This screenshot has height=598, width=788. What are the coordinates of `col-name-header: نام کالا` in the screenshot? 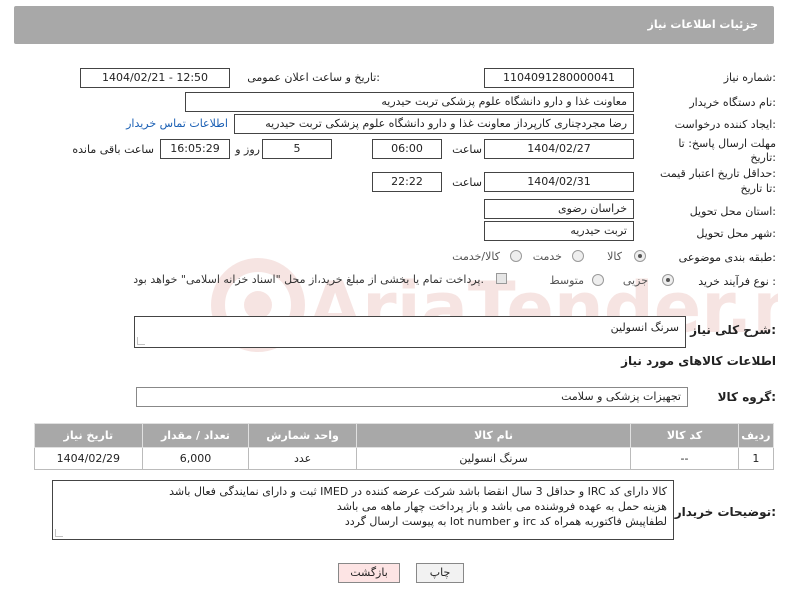 It's located at (493, 435).